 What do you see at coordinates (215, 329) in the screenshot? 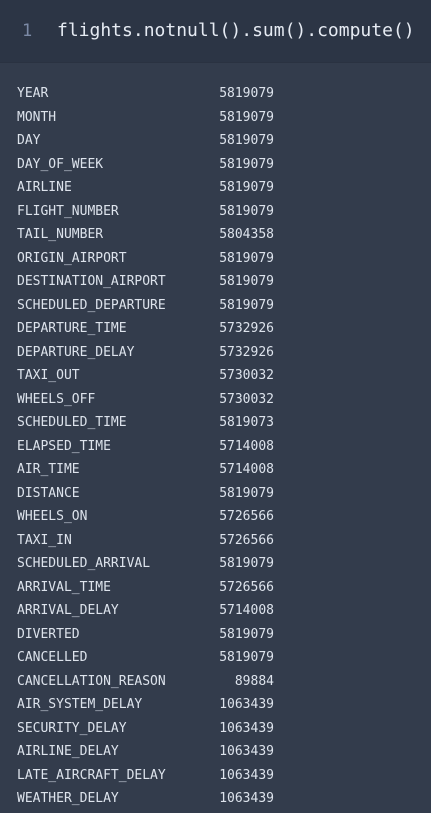
I see `output-row: DEPARTURE_TIME 5732926` at bounding box center [215, 329].